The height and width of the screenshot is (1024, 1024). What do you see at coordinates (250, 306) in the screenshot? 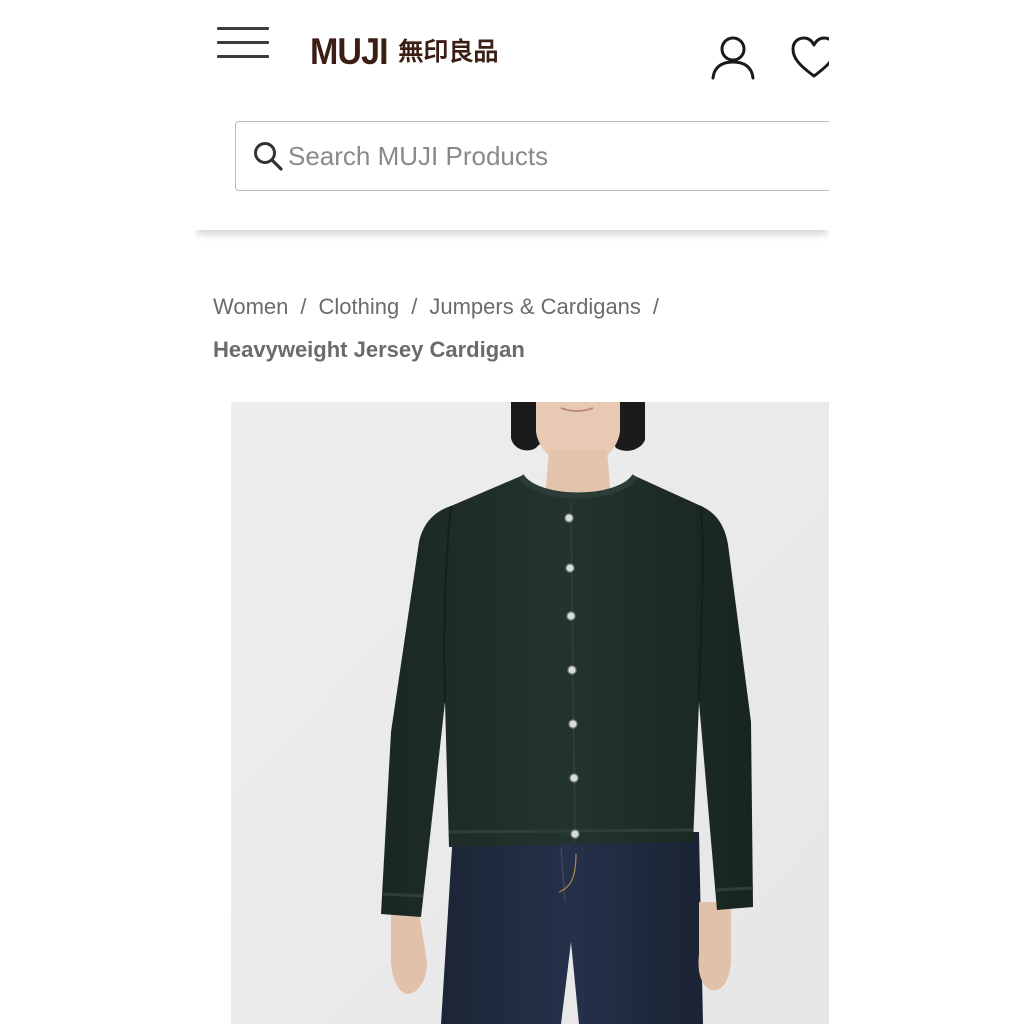
I see `breadcrumb-link-women: Women` at bounding box center [250, 306].